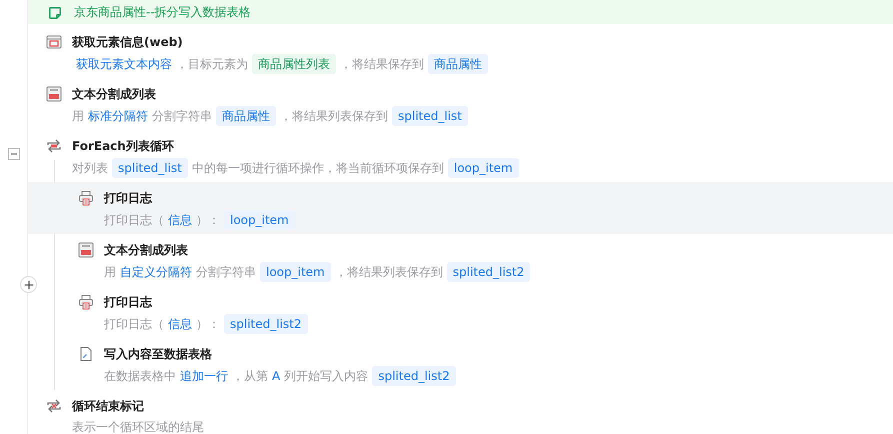  Describe the element at coordinates (123, 146) in the screenshot. I see `step-title: ForEach列表循环` at that location.